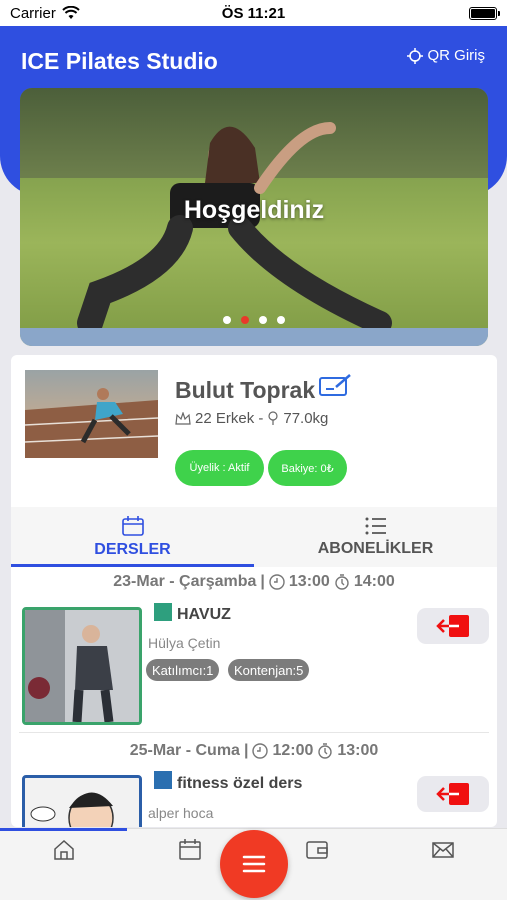  Describe the element at coordinates (414, 55) in the screenshot. I see `crosshair-icon` at that location.